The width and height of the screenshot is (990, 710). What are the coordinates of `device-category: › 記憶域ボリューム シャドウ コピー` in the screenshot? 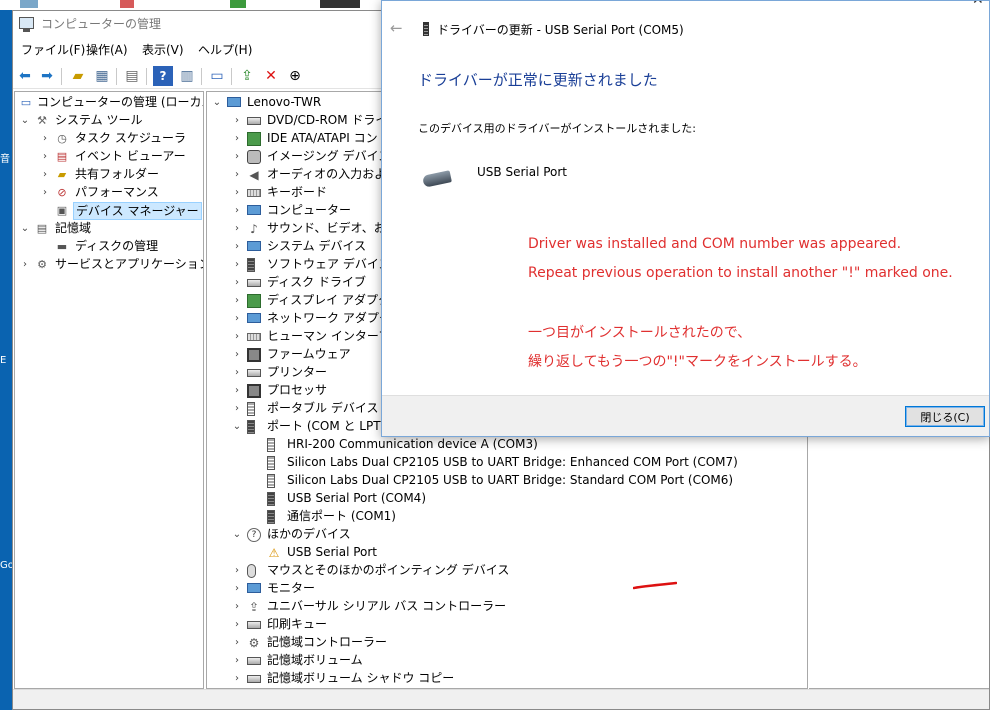 It's located at (507, 679).